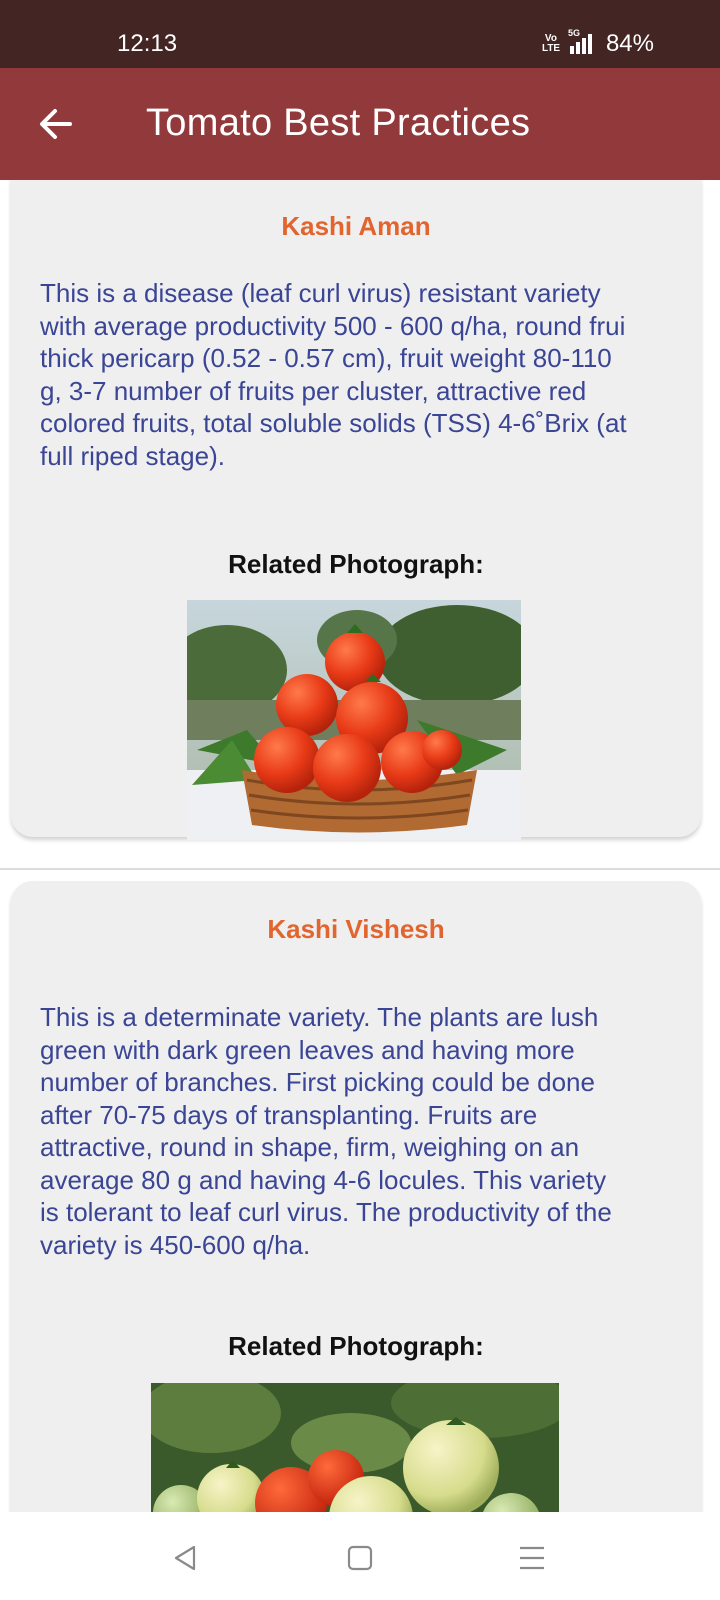 The width and height of the screenshot is (720, 1600). I want to click on battery-level: 84%, so click(629, 43).